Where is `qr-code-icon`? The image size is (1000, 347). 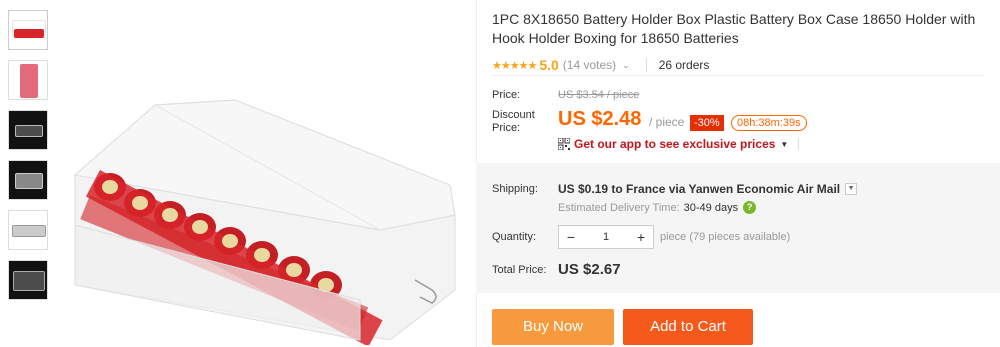
qr-code-icon is located at coordinates (564, 144).